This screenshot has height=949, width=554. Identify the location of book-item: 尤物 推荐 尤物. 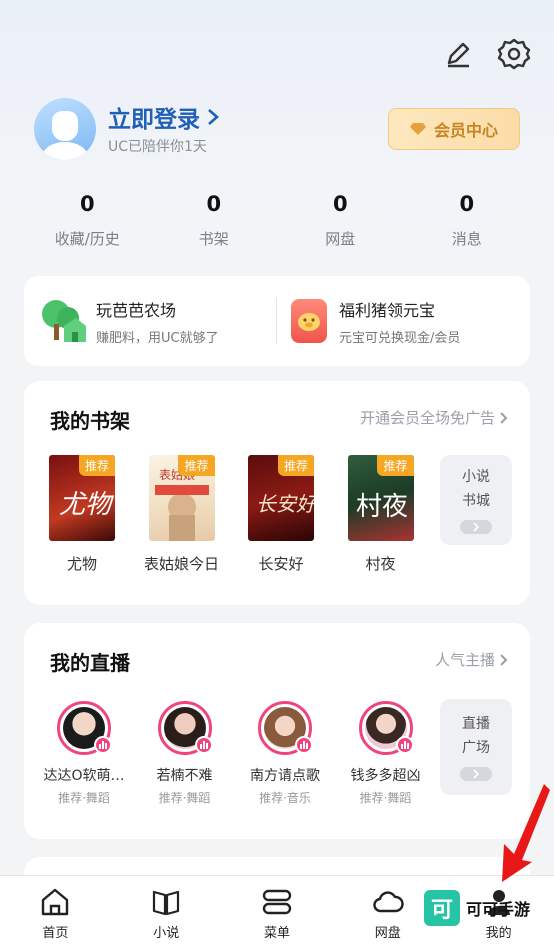
(82, 514).